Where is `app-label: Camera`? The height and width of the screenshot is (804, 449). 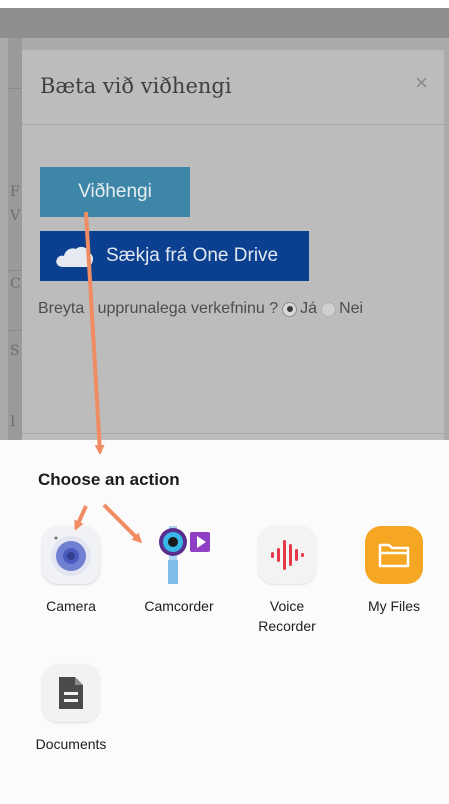
app-label: Camera is located at coordinates (71, 606).